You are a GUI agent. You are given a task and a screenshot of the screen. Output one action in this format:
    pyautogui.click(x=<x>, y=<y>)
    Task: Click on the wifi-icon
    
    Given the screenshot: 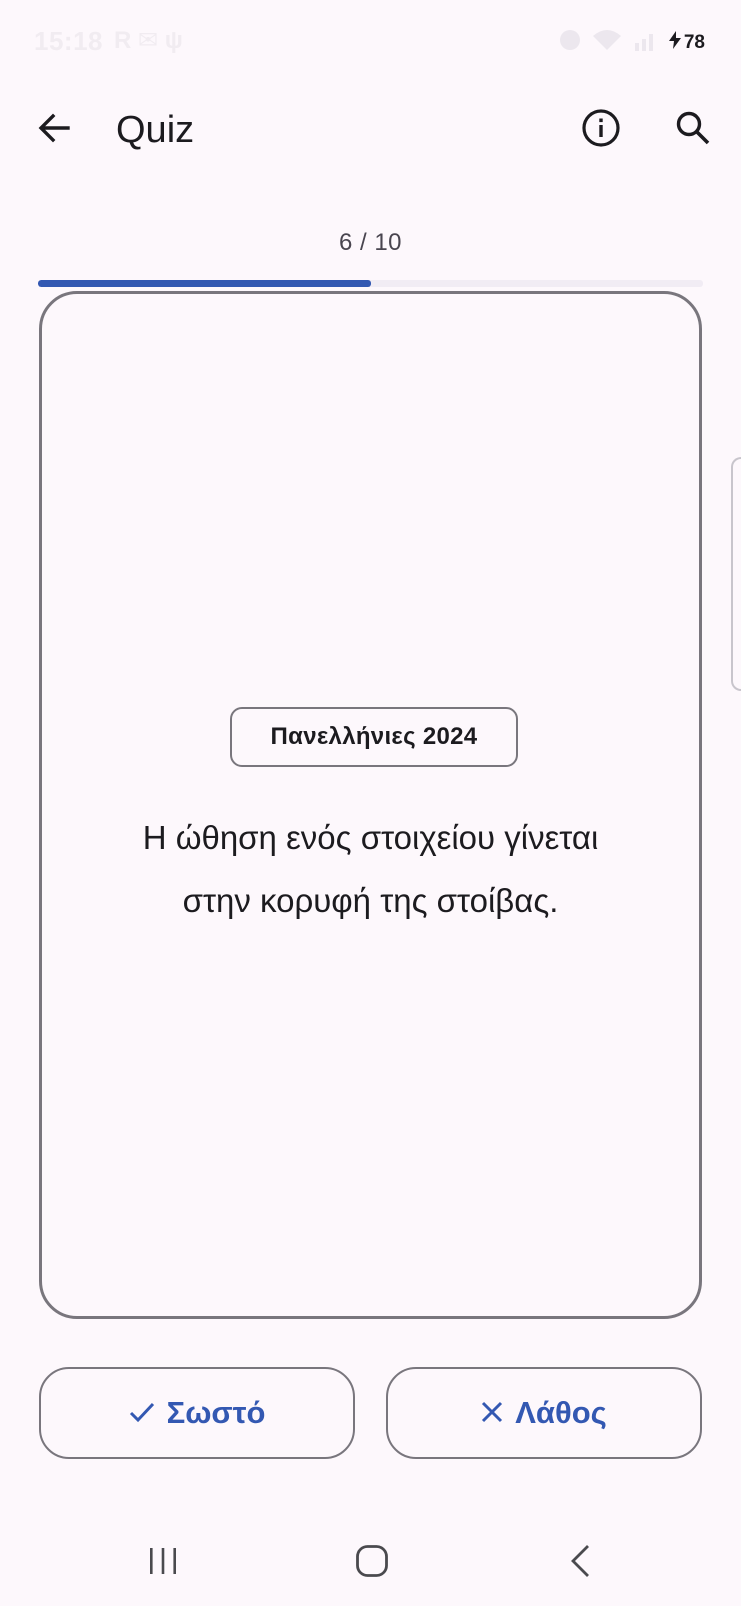 What is the action you would take?
    pyautogui.click(x=607, y=42)
    